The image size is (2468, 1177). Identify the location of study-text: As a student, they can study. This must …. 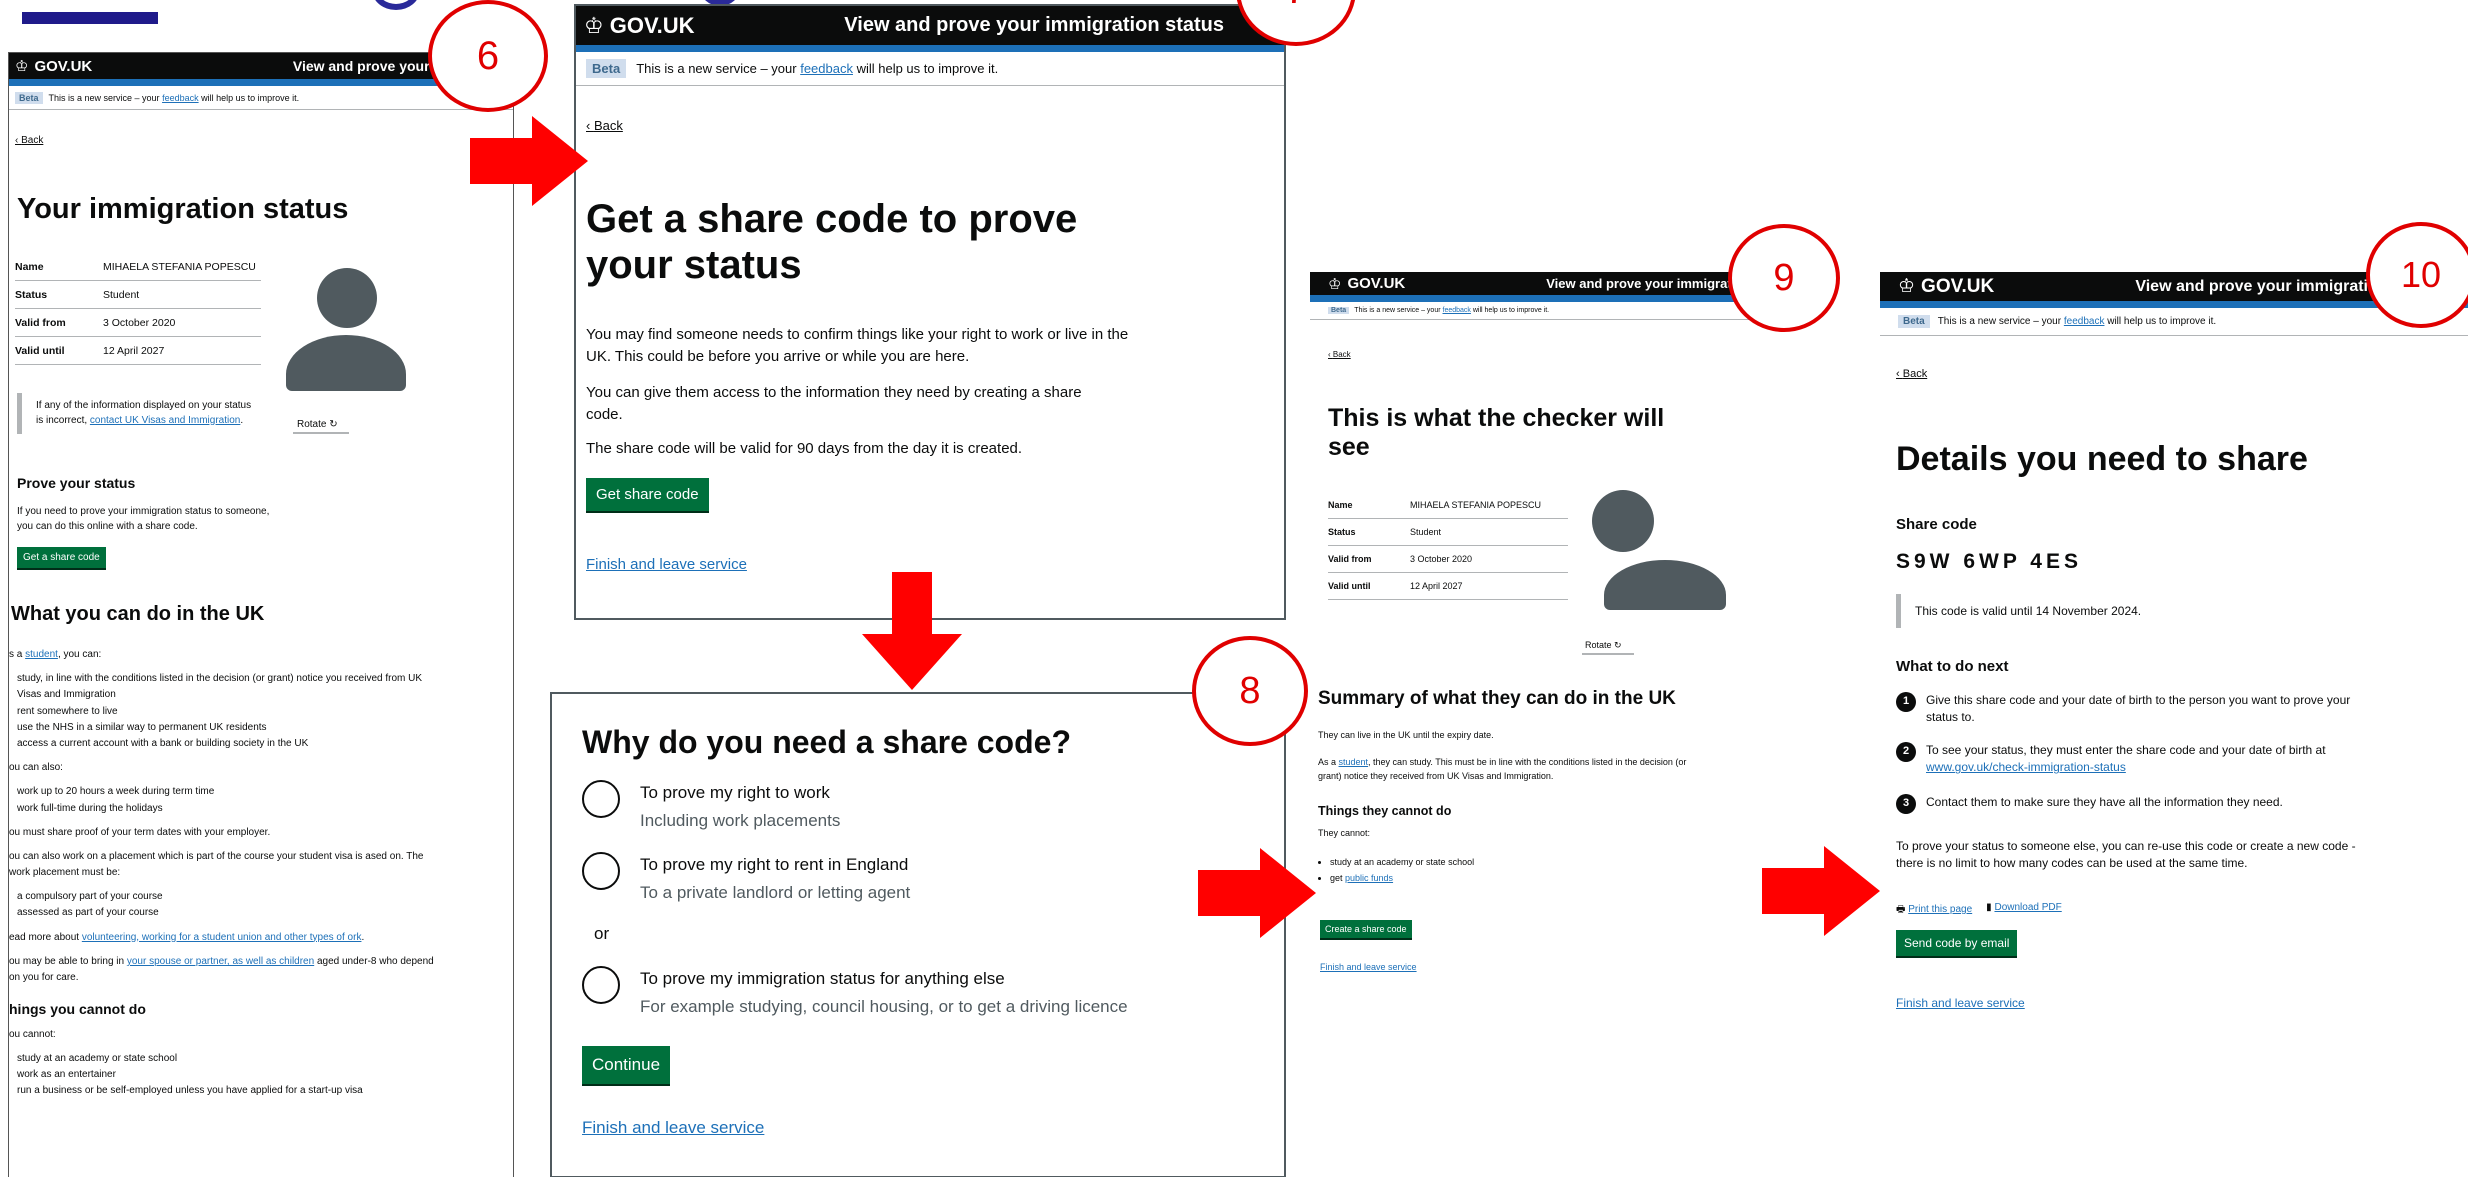
(1502, 769).